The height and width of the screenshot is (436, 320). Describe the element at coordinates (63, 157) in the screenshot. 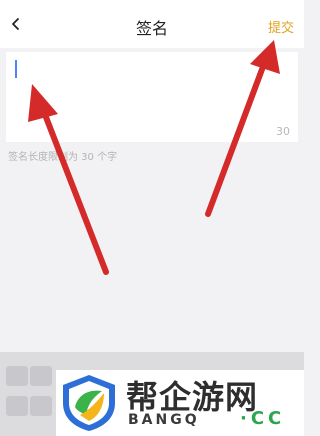

I see `length-hint: 签名长度限制为 30 个字` at that location.